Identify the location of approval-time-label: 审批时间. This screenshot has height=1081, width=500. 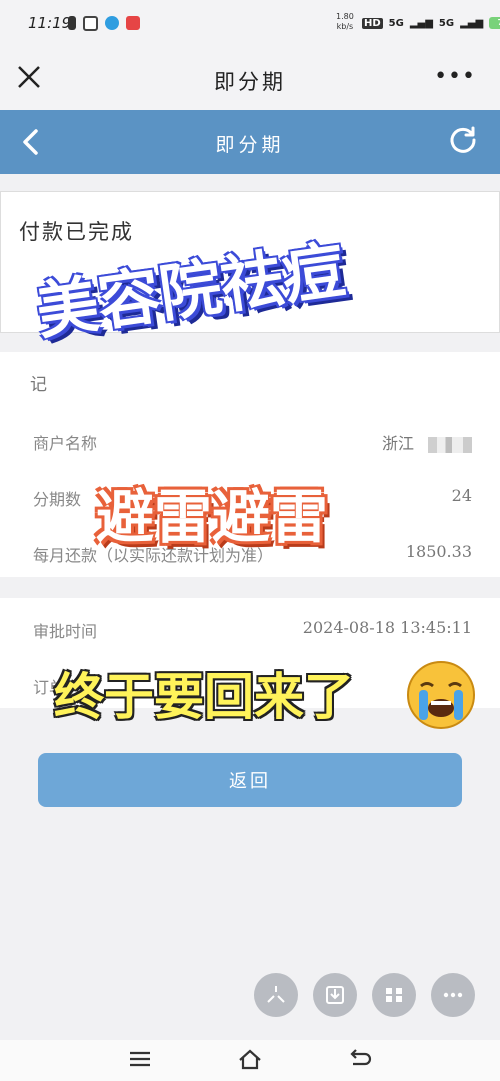
(65, 631).